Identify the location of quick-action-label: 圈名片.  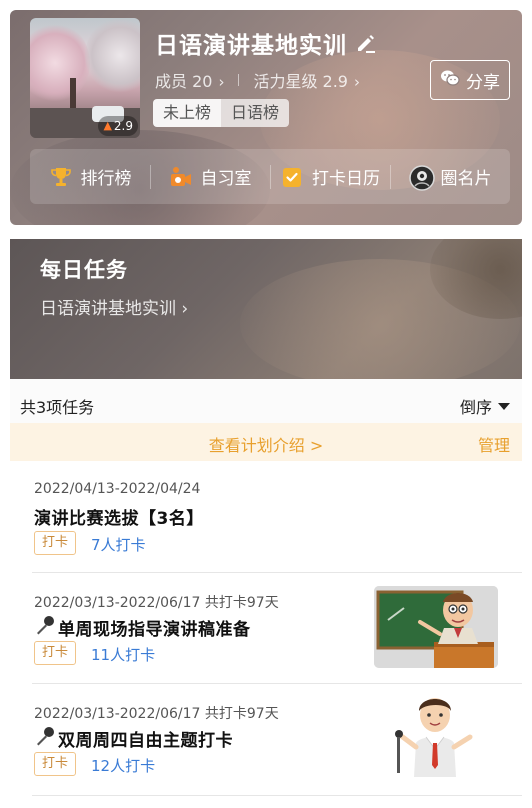
(466, 179).